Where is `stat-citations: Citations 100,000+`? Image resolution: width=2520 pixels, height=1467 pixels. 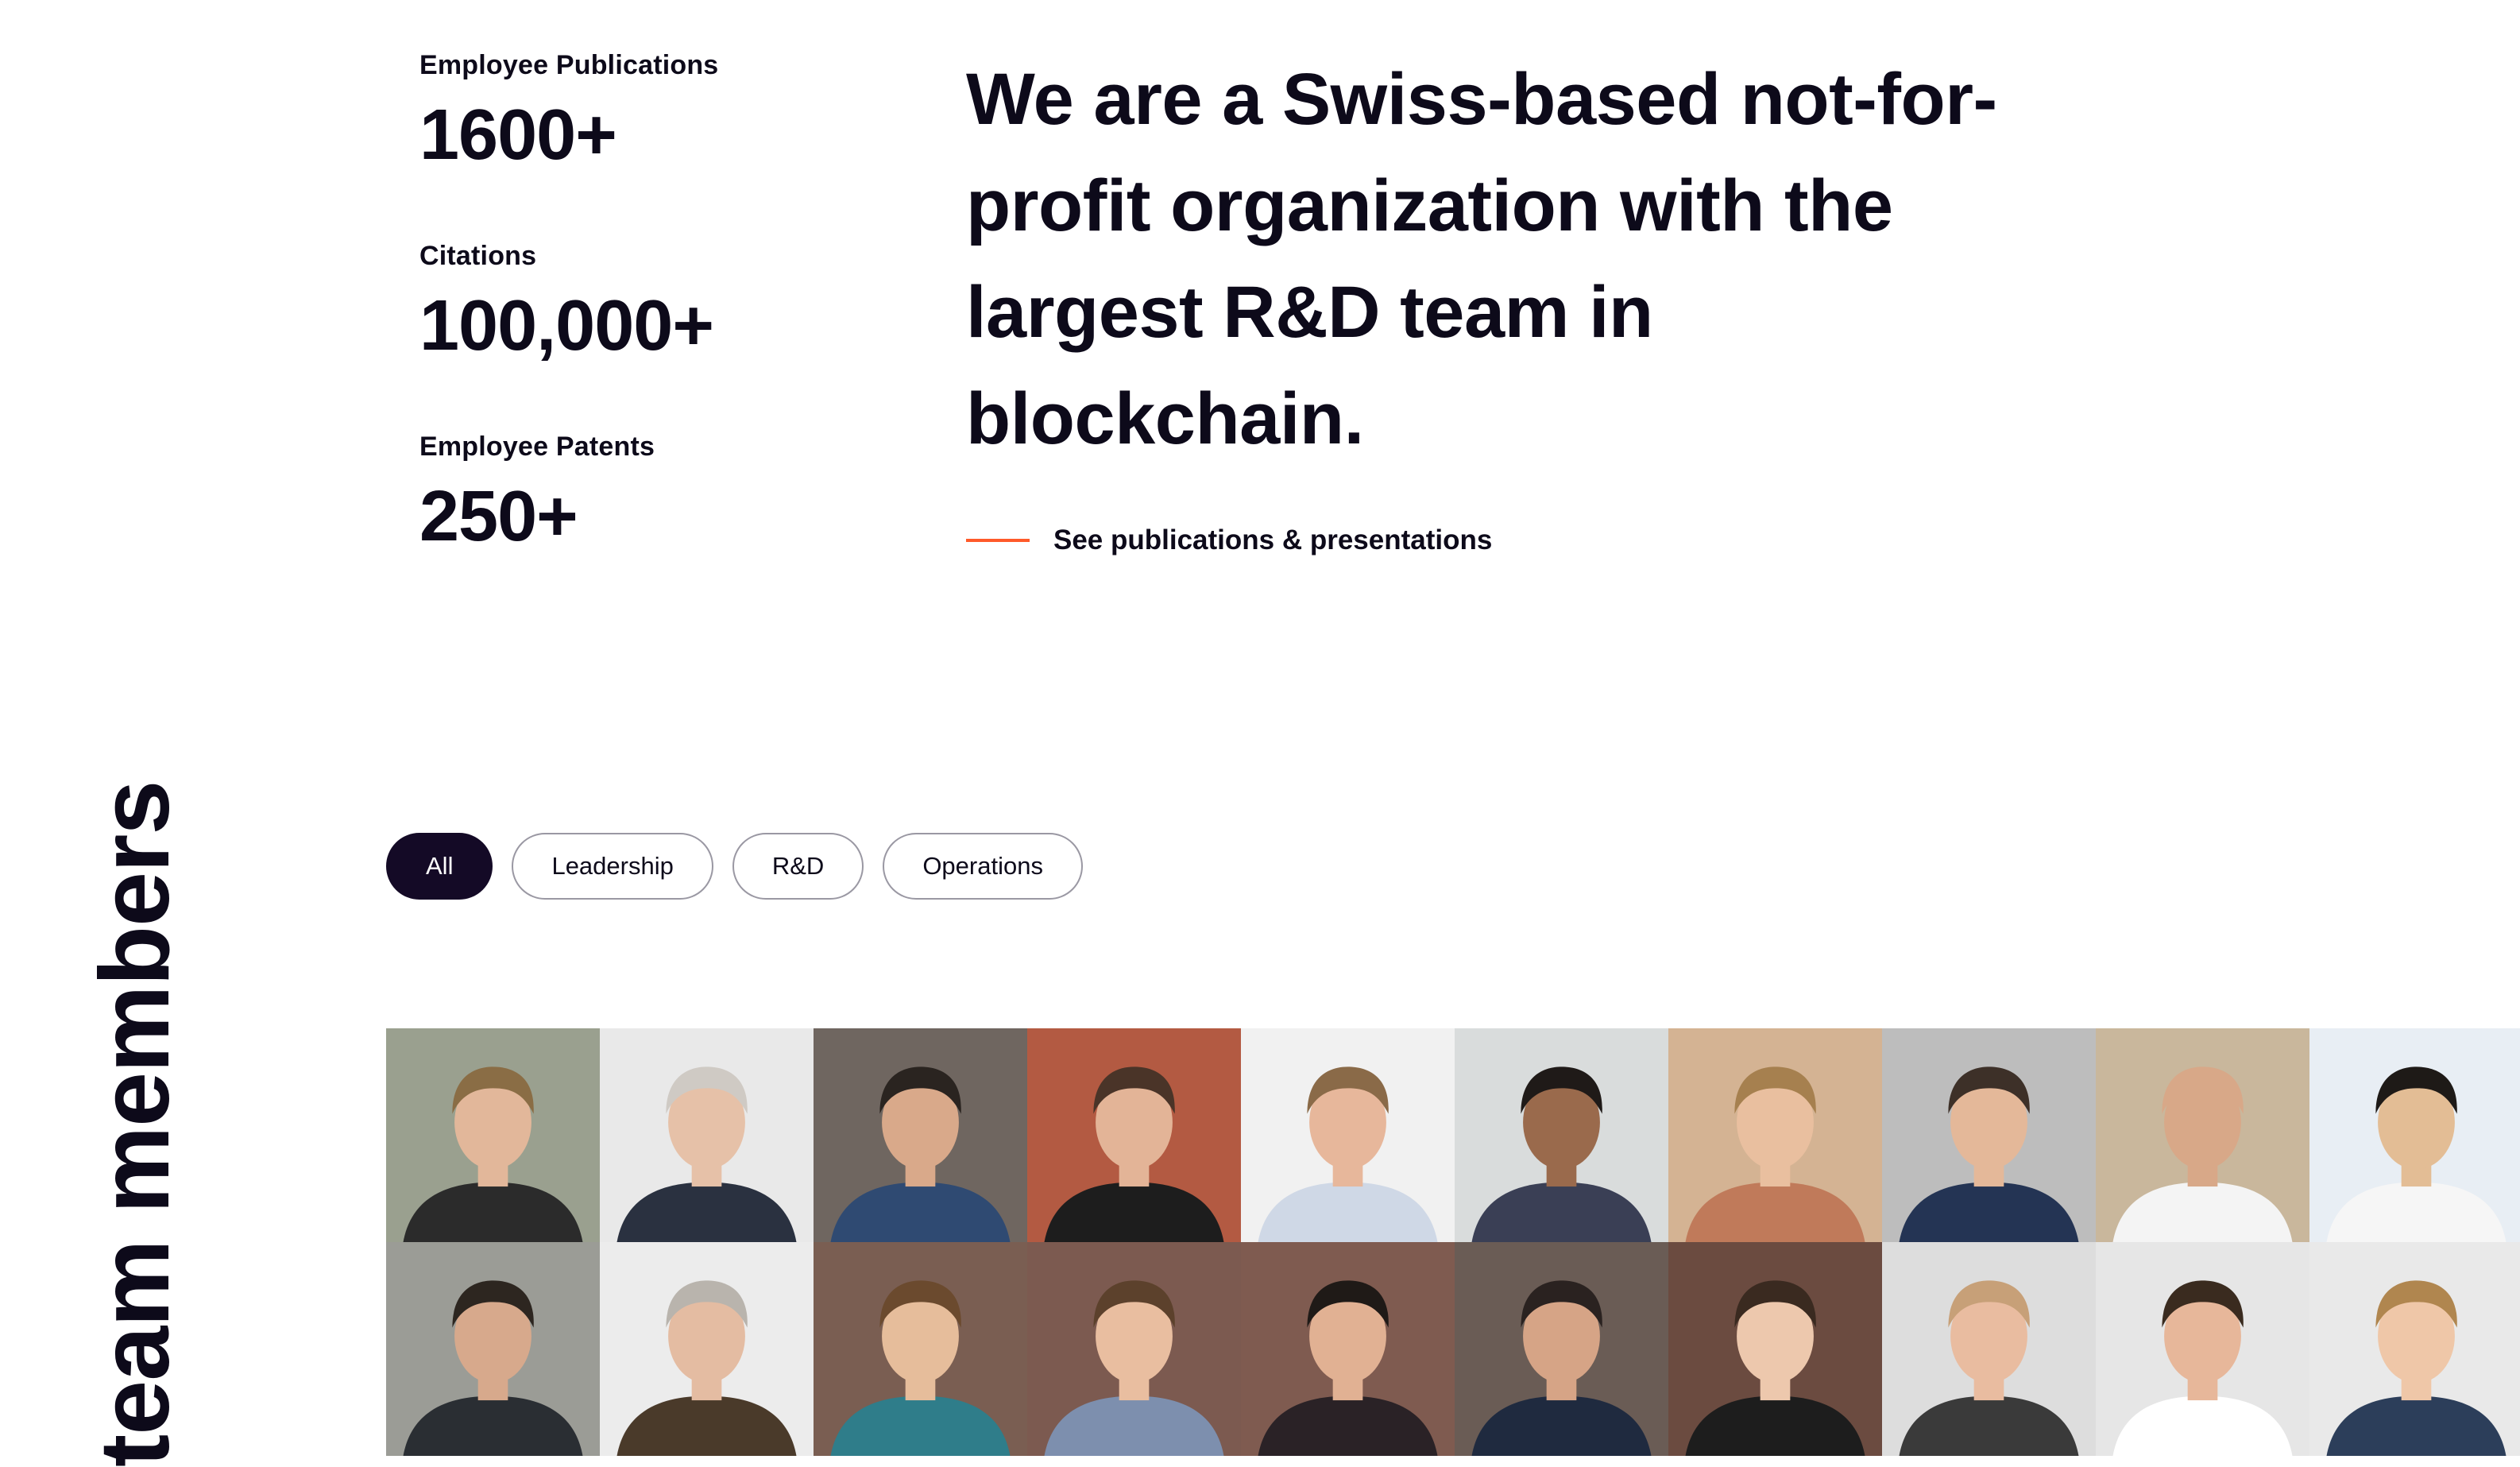
stat-citations: Citations 100,000+ is located at coordinates (641, 303).